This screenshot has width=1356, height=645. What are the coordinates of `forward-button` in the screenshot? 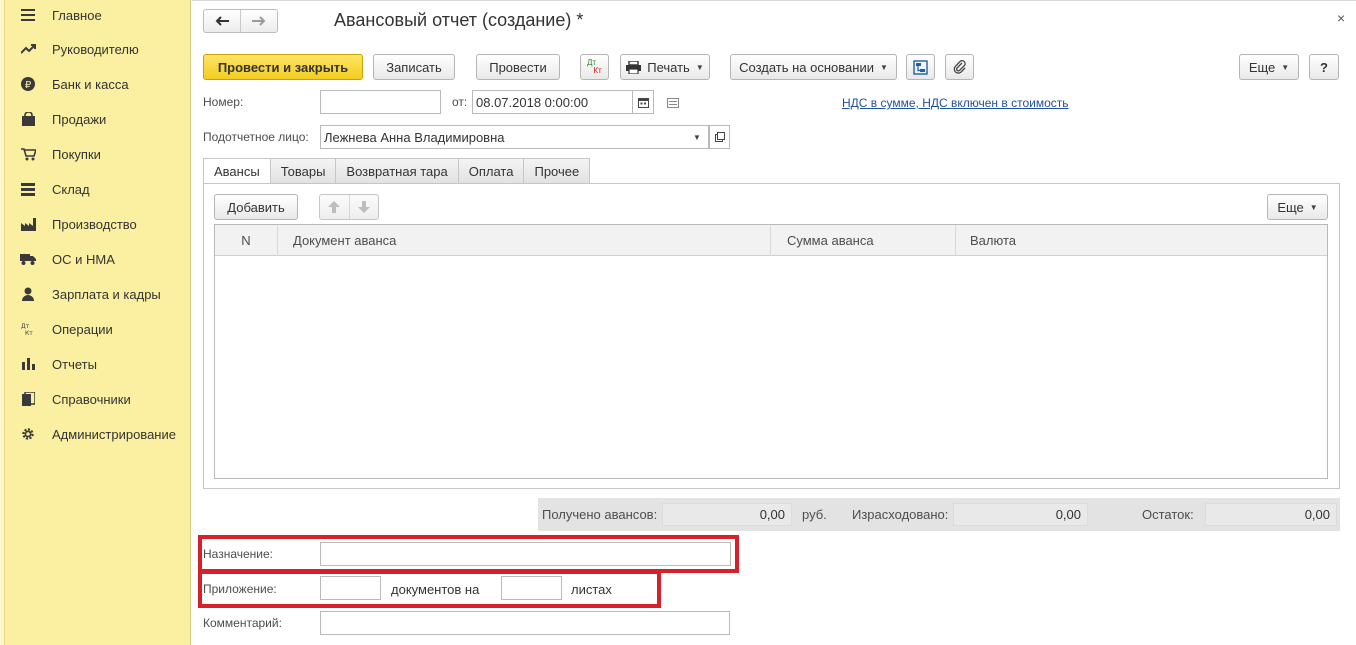 It's located at (259, 21).